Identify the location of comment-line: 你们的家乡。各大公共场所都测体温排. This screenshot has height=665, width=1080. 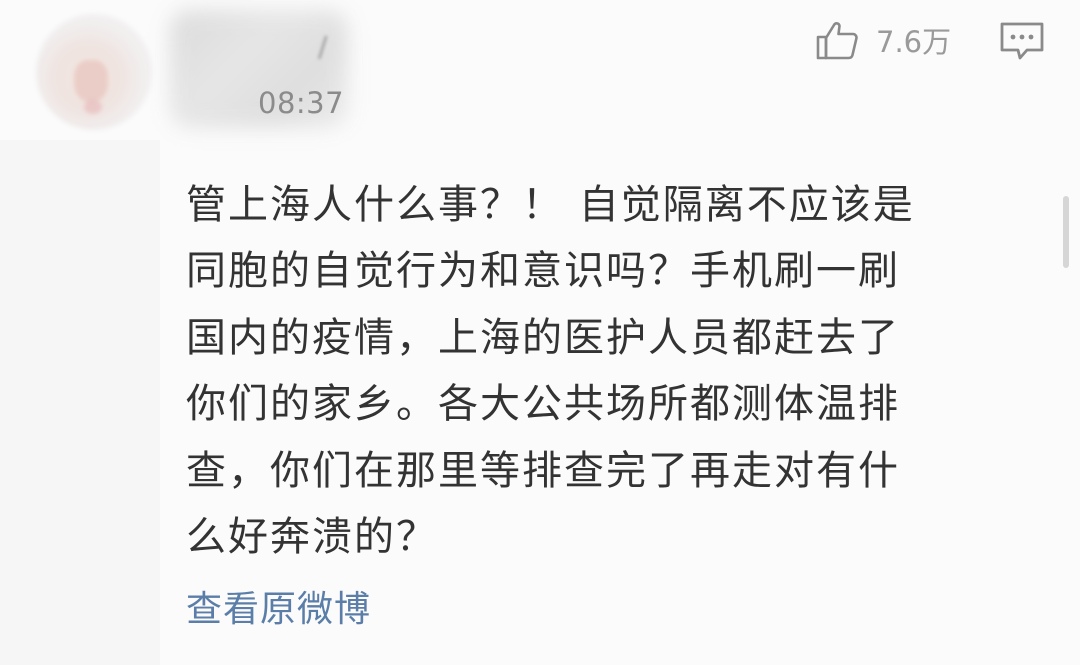
(543, 404).